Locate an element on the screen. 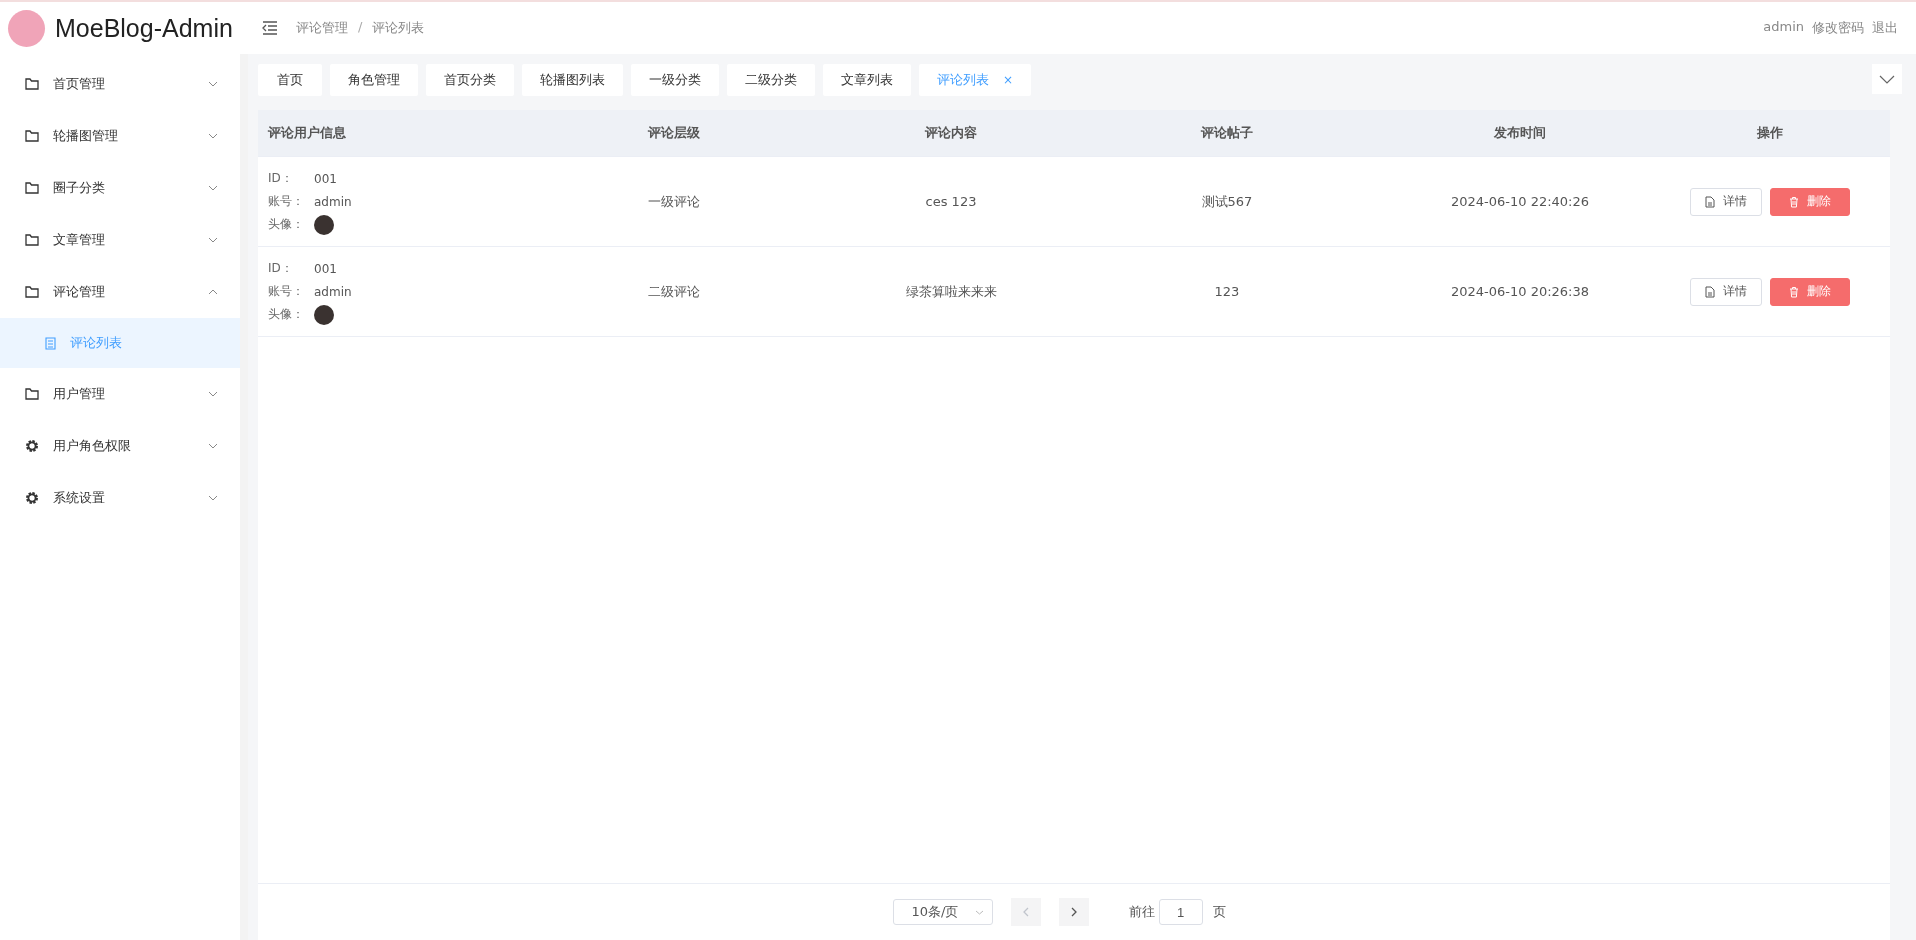  chevron-right-icon is located at coordinates (1073, 912).